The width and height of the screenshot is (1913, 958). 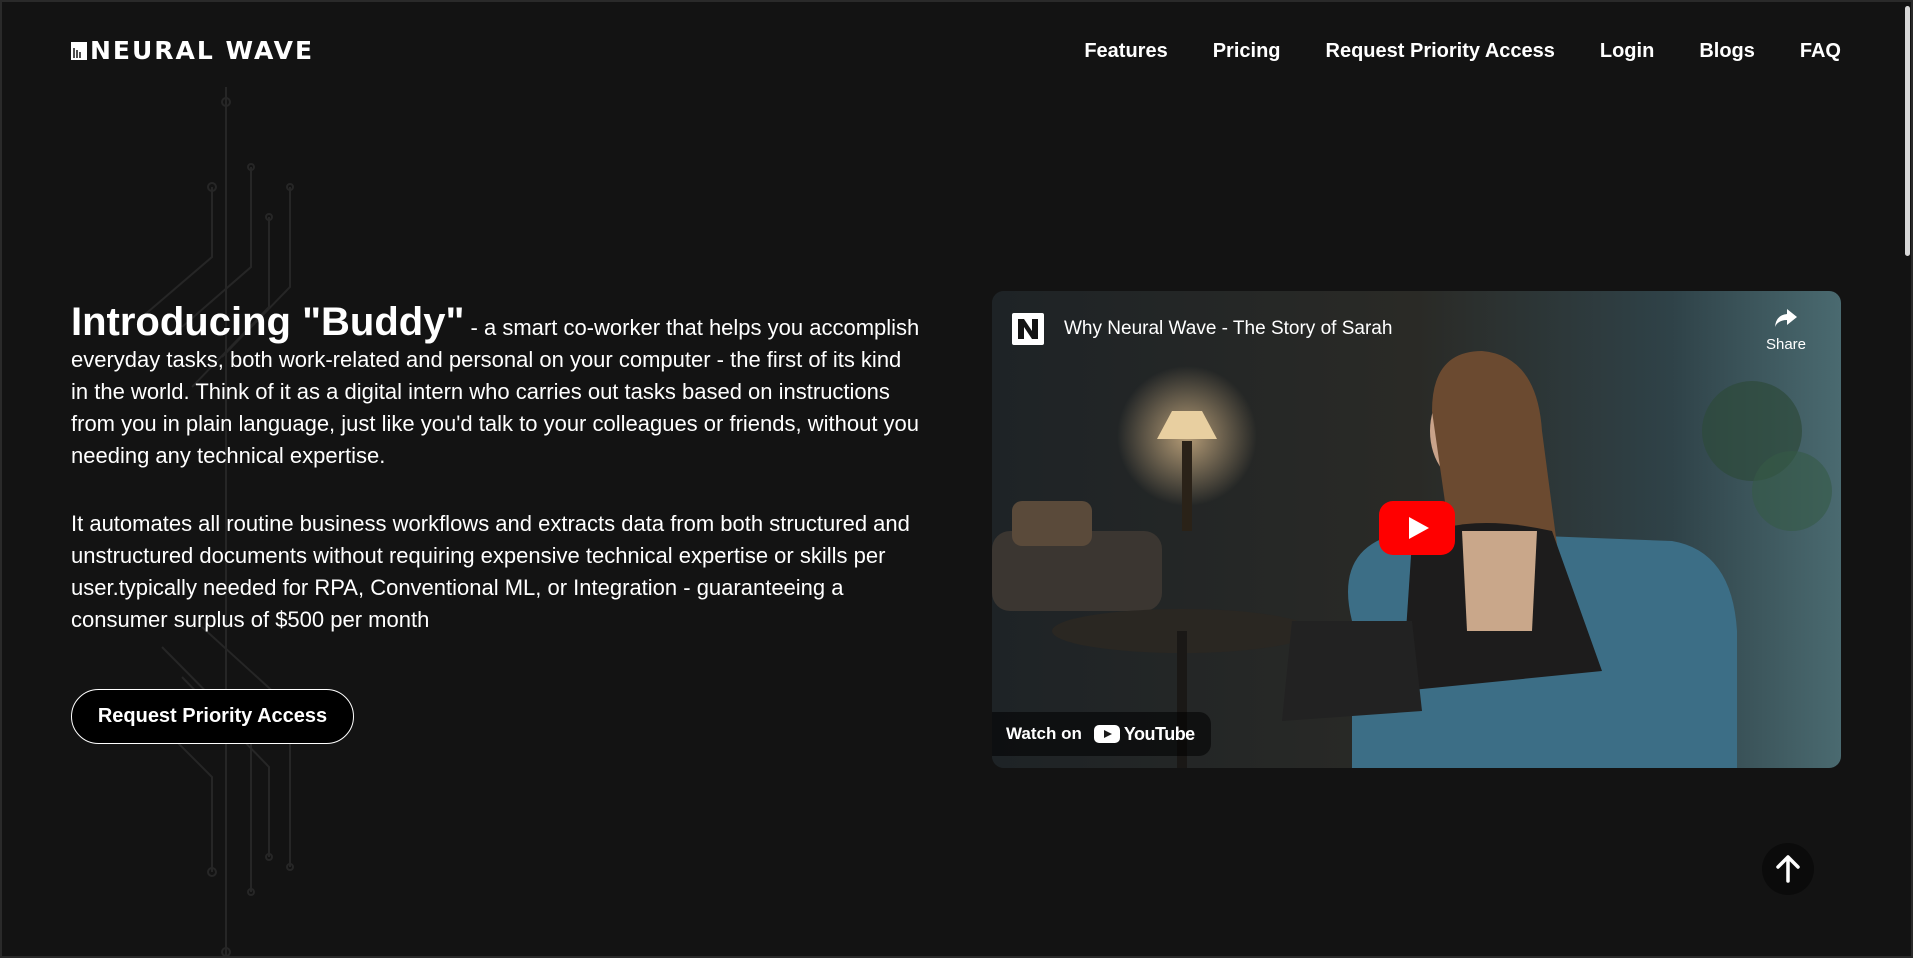 I want to click on page-scrollbar, so click(x=1907, y=479).